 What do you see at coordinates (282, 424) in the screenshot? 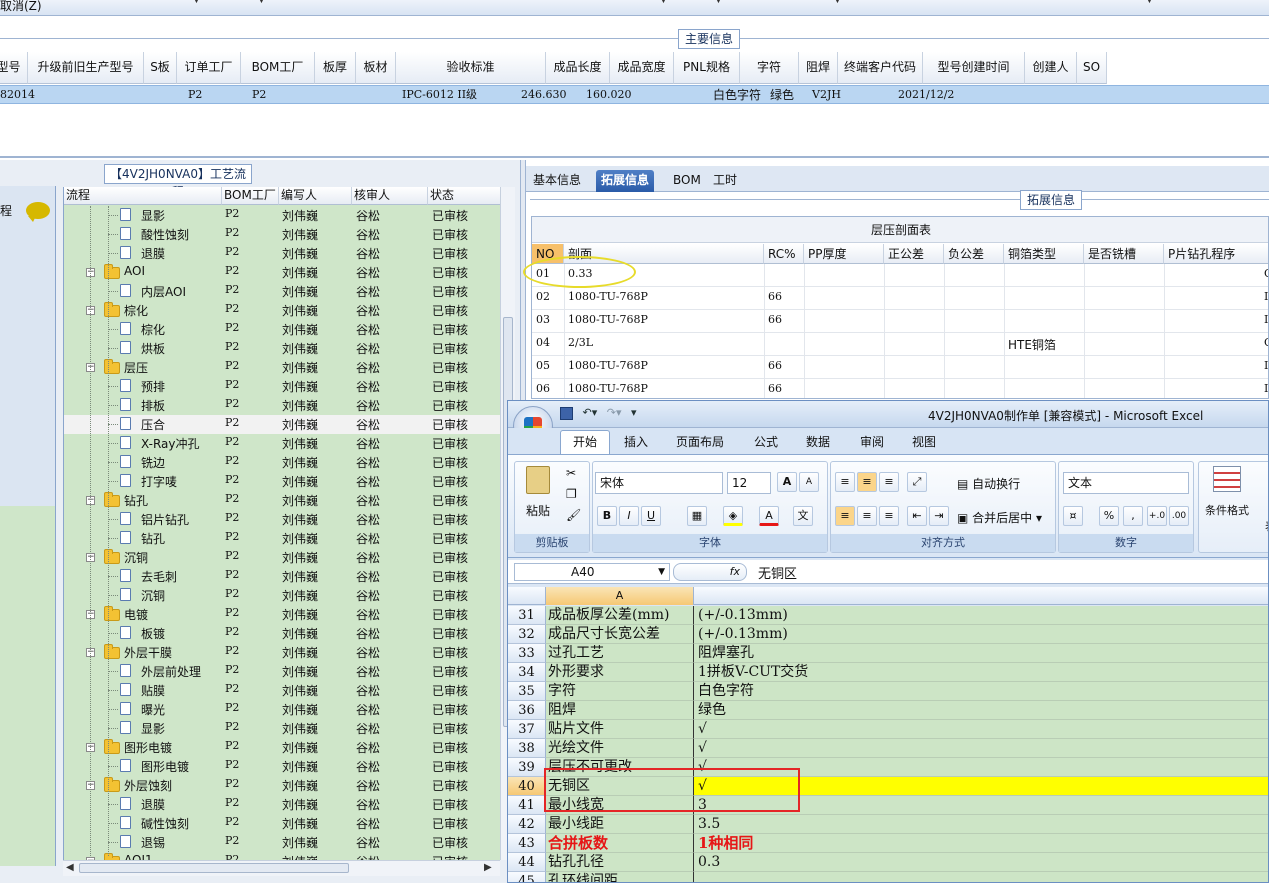
I see `tree-row: 压合 P2 刘伟巍 谷松 已审核` at bounding box center [282, 424].